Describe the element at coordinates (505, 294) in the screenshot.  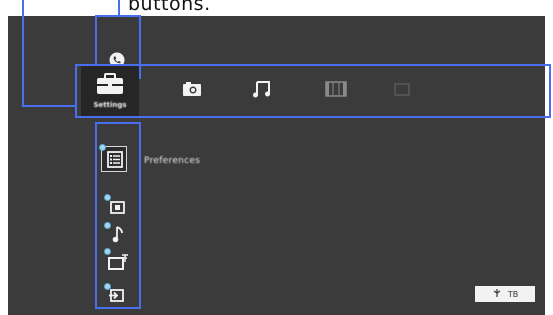
I see `status-badge: TB` at that location.